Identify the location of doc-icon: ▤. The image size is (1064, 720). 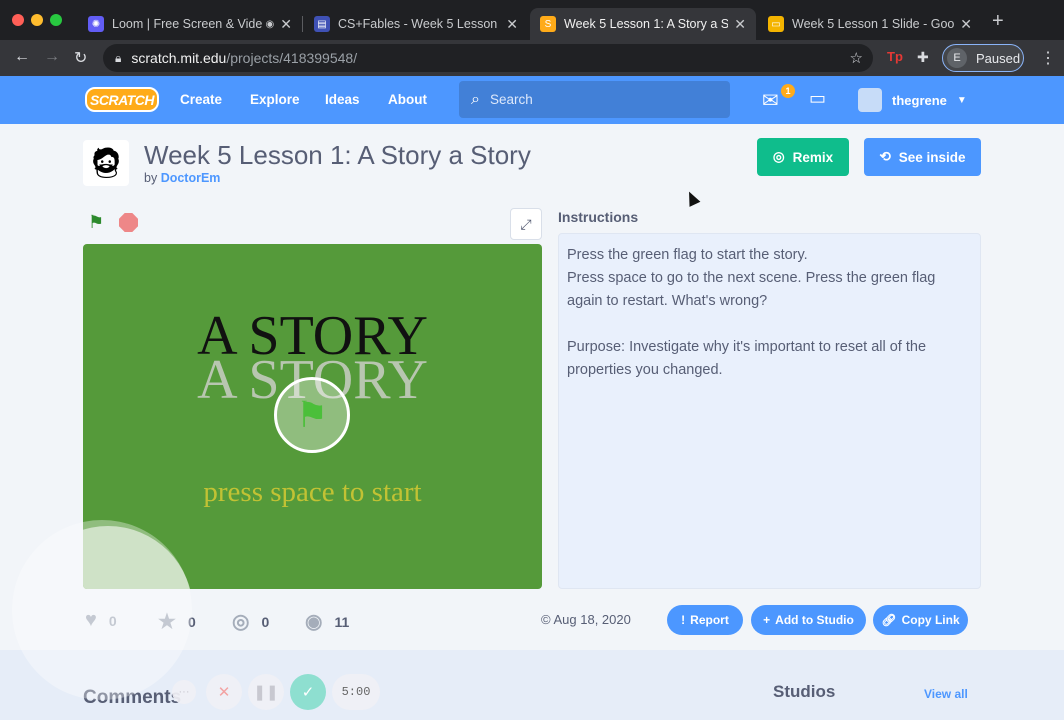
(322, 24).